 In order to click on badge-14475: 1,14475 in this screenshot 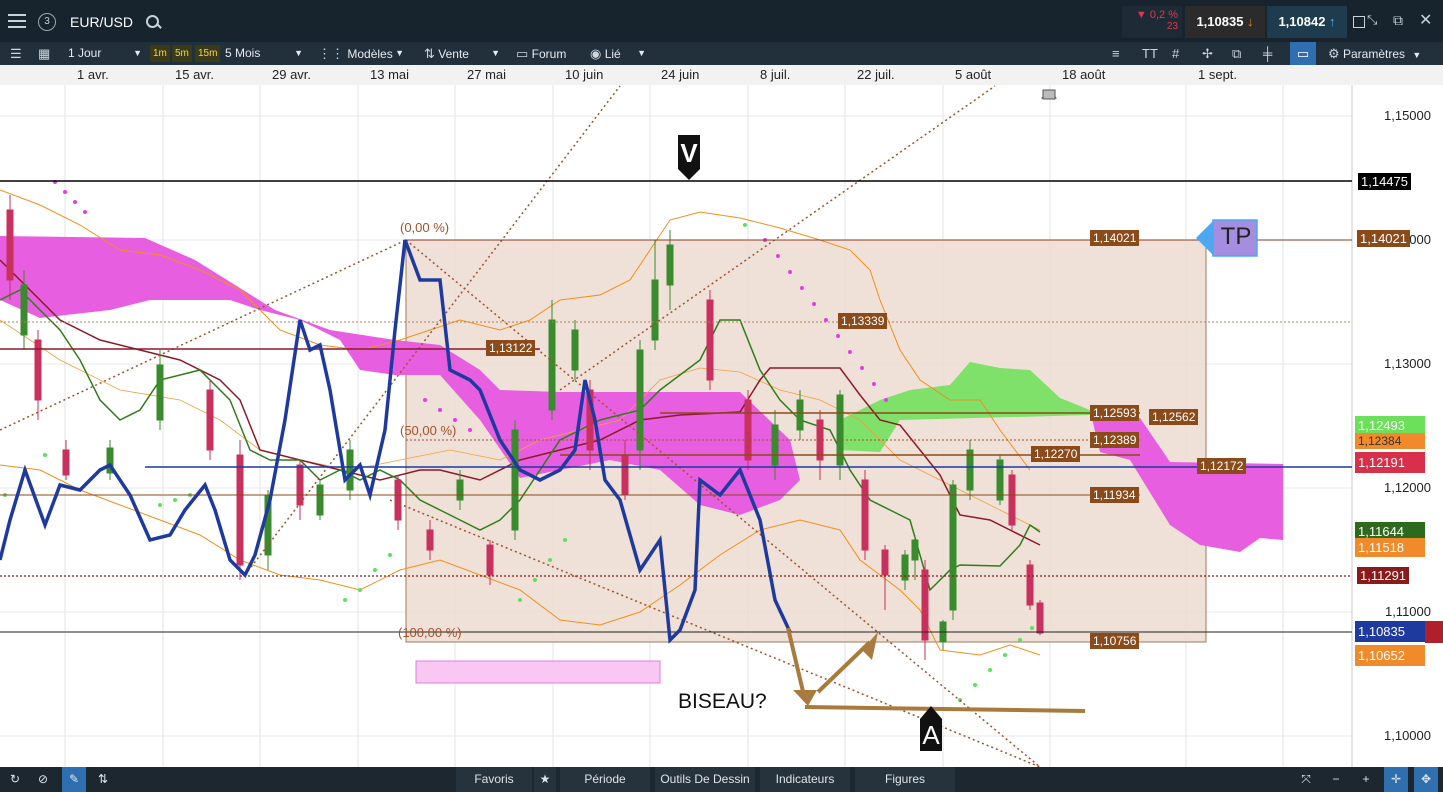, I will do `click(1384, 181)`.